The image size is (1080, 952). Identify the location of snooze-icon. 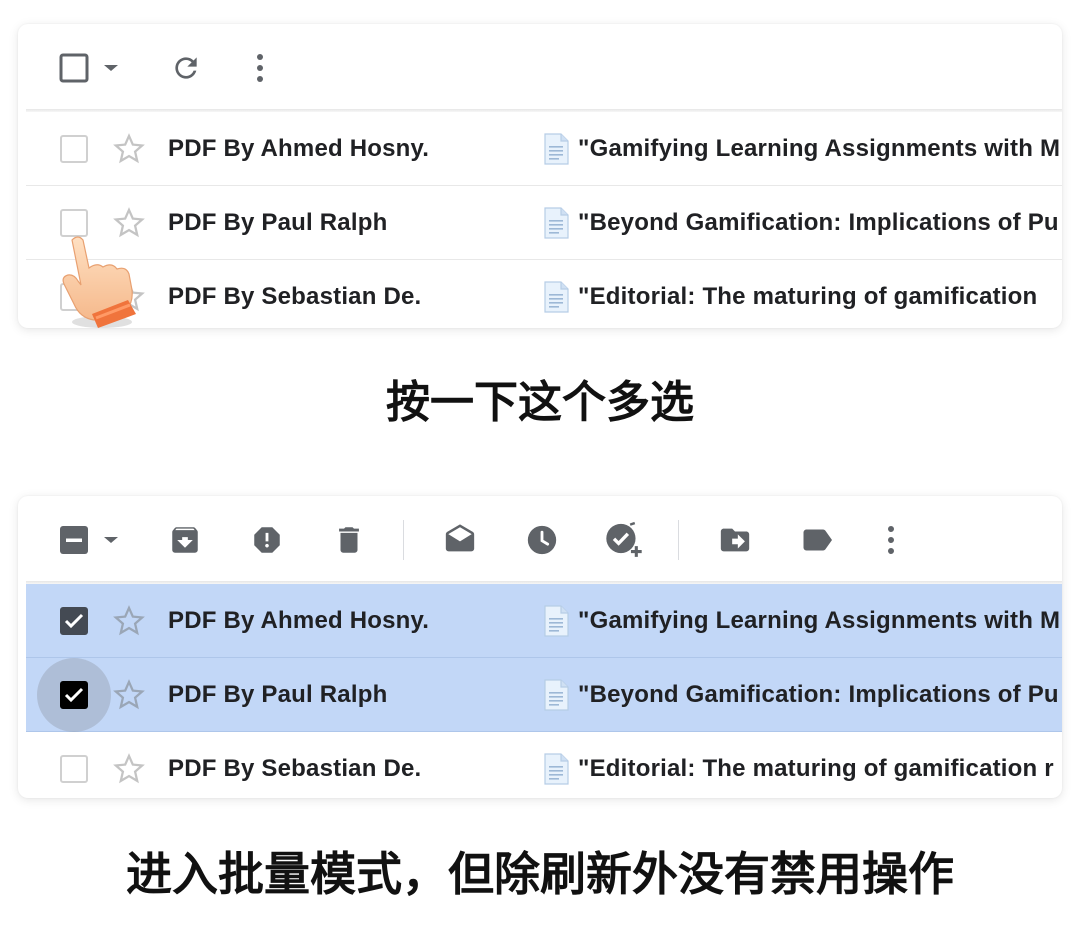
(542, 540).